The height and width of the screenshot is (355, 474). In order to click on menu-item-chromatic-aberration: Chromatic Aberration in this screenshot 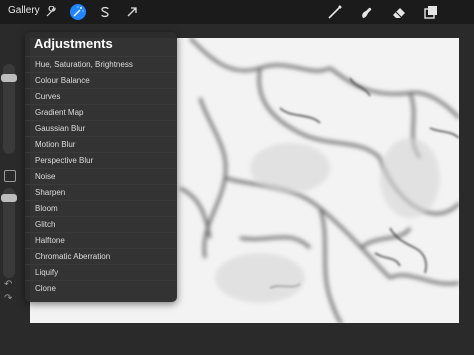, I will do `click(101, 256)`.